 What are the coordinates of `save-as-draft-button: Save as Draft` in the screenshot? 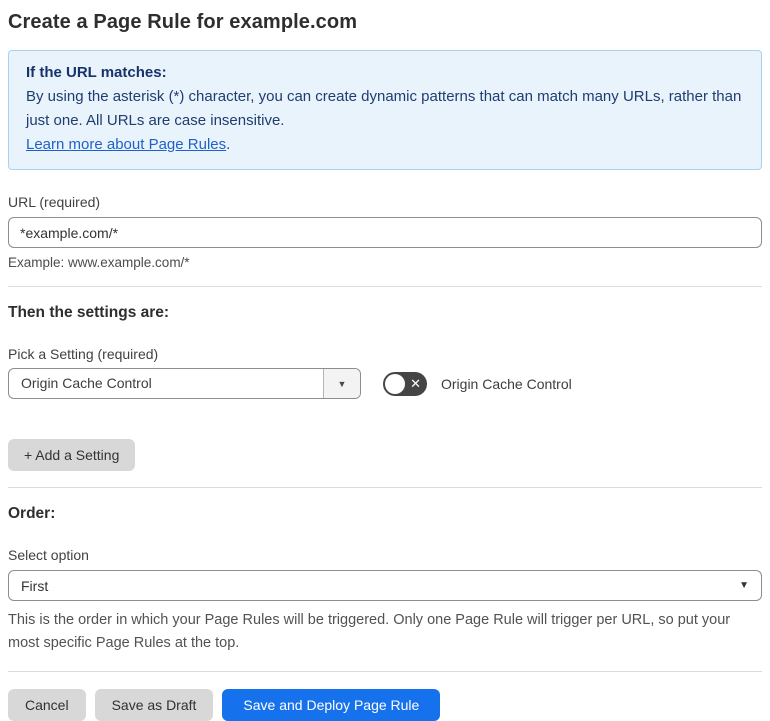 It's located at (154, 705).